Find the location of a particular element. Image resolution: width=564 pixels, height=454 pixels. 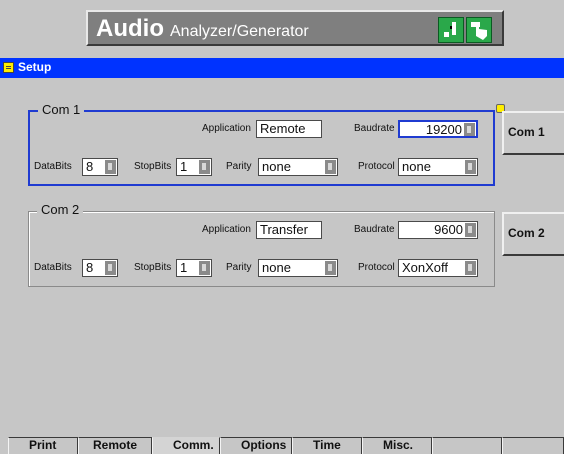

com2-parity-value: none is located at coordinates (276, 267).